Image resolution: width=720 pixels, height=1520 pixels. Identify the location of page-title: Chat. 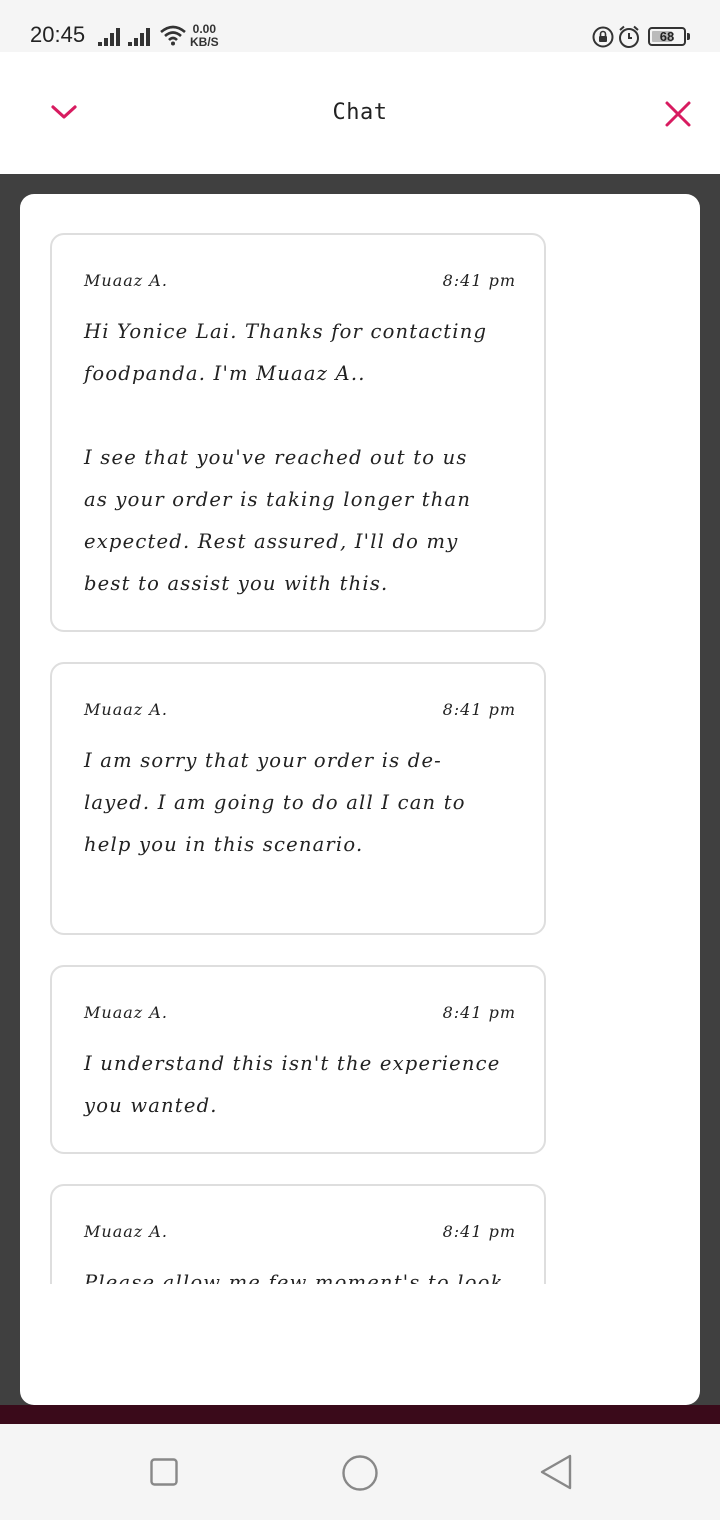
(360, 112).